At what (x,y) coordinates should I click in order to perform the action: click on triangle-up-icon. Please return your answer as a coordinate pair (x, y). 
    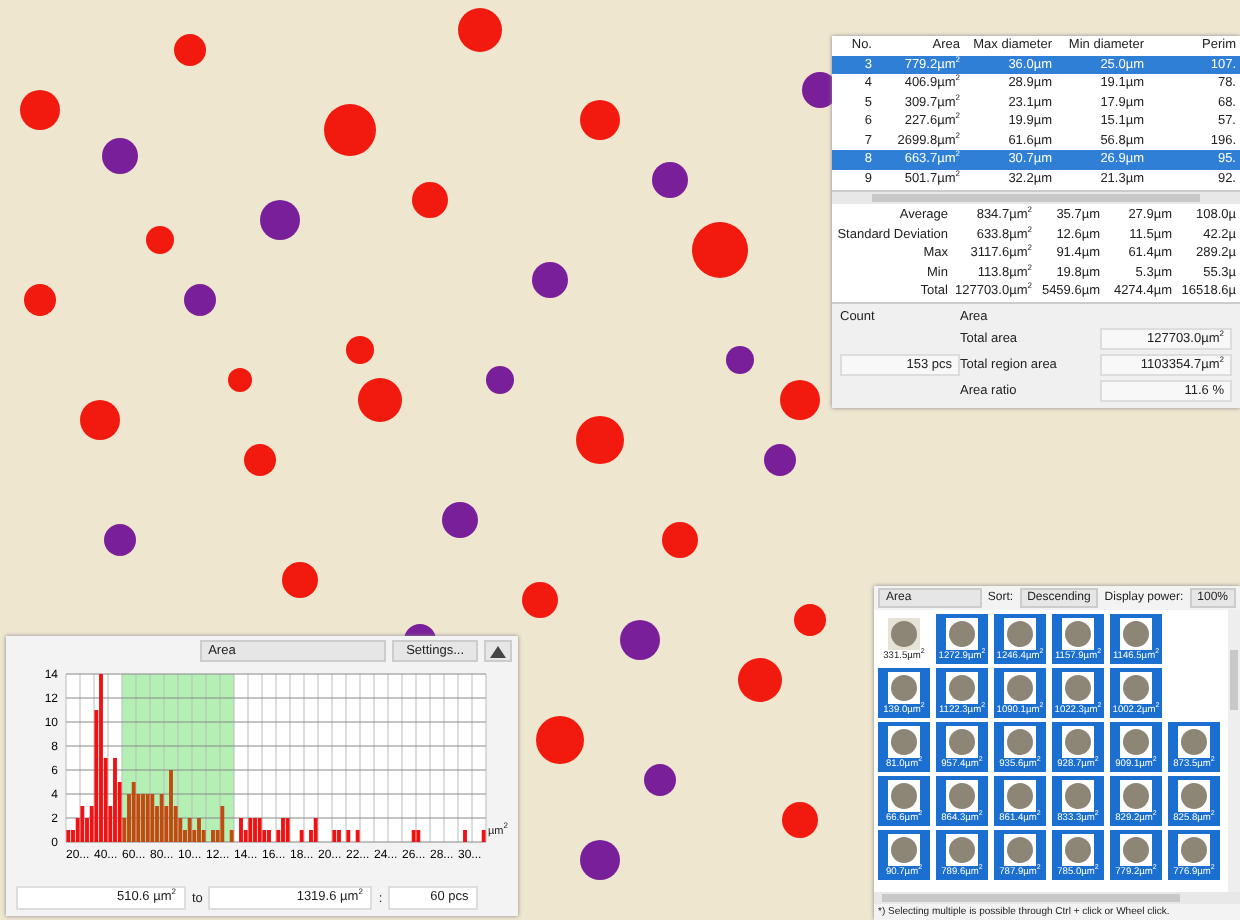
    Looking at the image, I should click on (498, 651).